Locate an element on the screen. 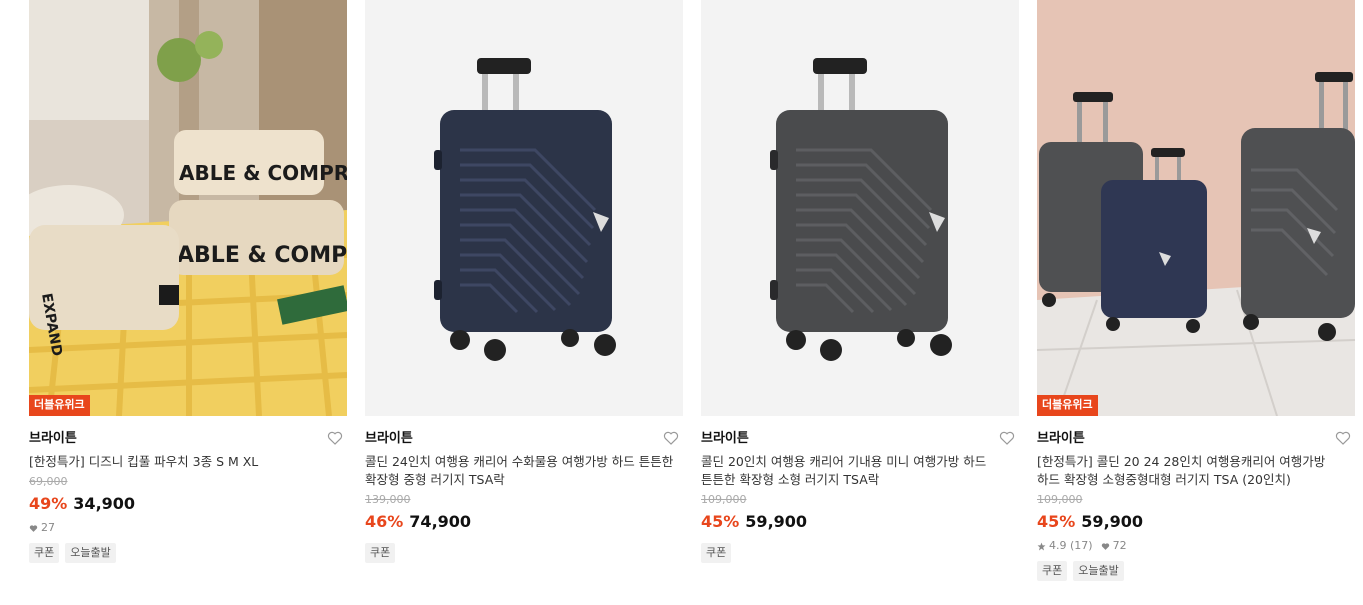 The image size is (1363, 605). likes-count: 72 is located at coordinates (1114, 546).